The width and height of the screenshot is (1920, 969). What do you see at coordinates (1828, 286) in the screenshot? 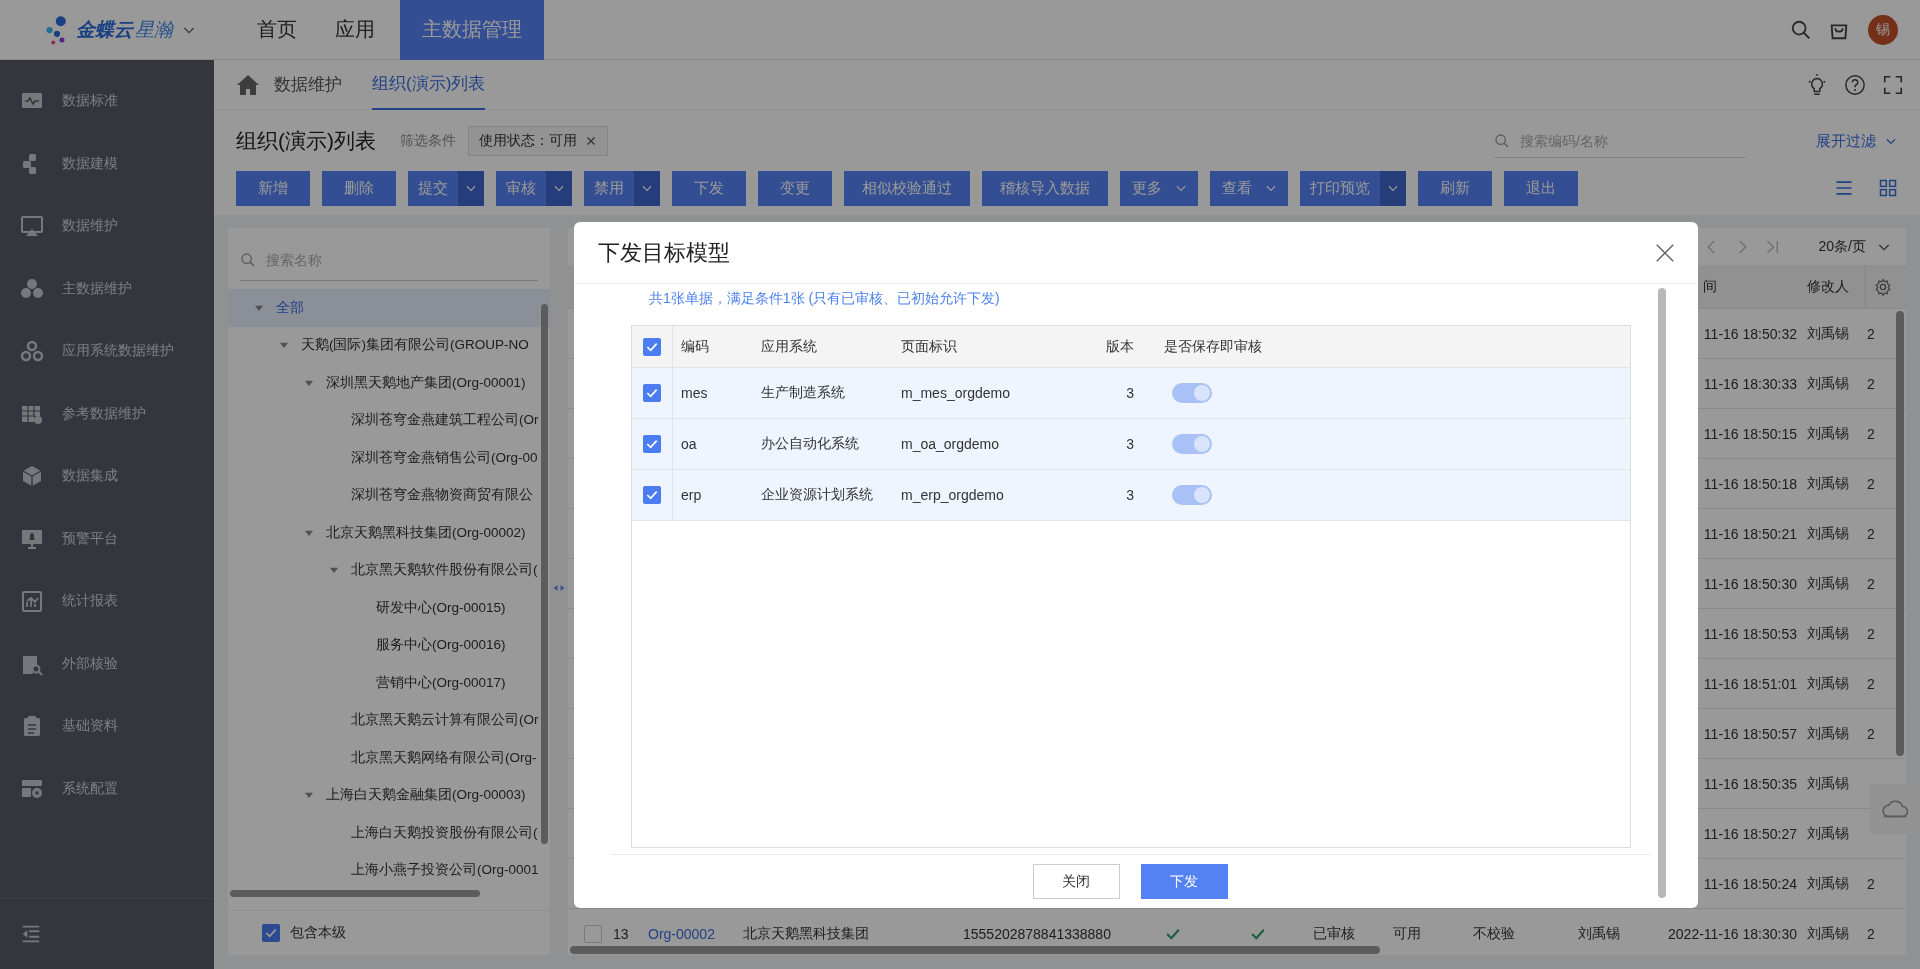
I see `column-header: 修改人` at bounding box center [1828, 286].